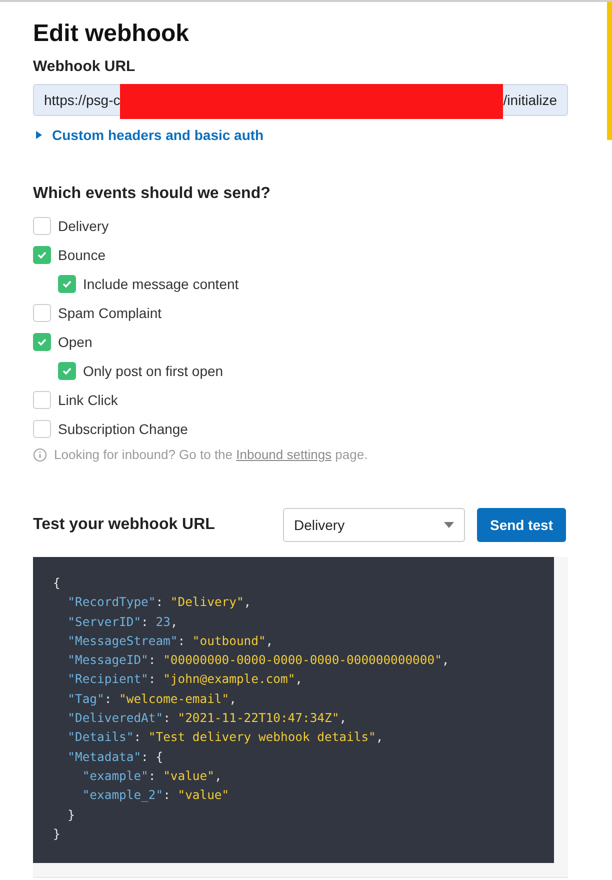 This screenshot has height=880, width=612. Describe the element at coordinates (83, 226) in the screenshot. I see `checkbox-label: Delivery` at that location.